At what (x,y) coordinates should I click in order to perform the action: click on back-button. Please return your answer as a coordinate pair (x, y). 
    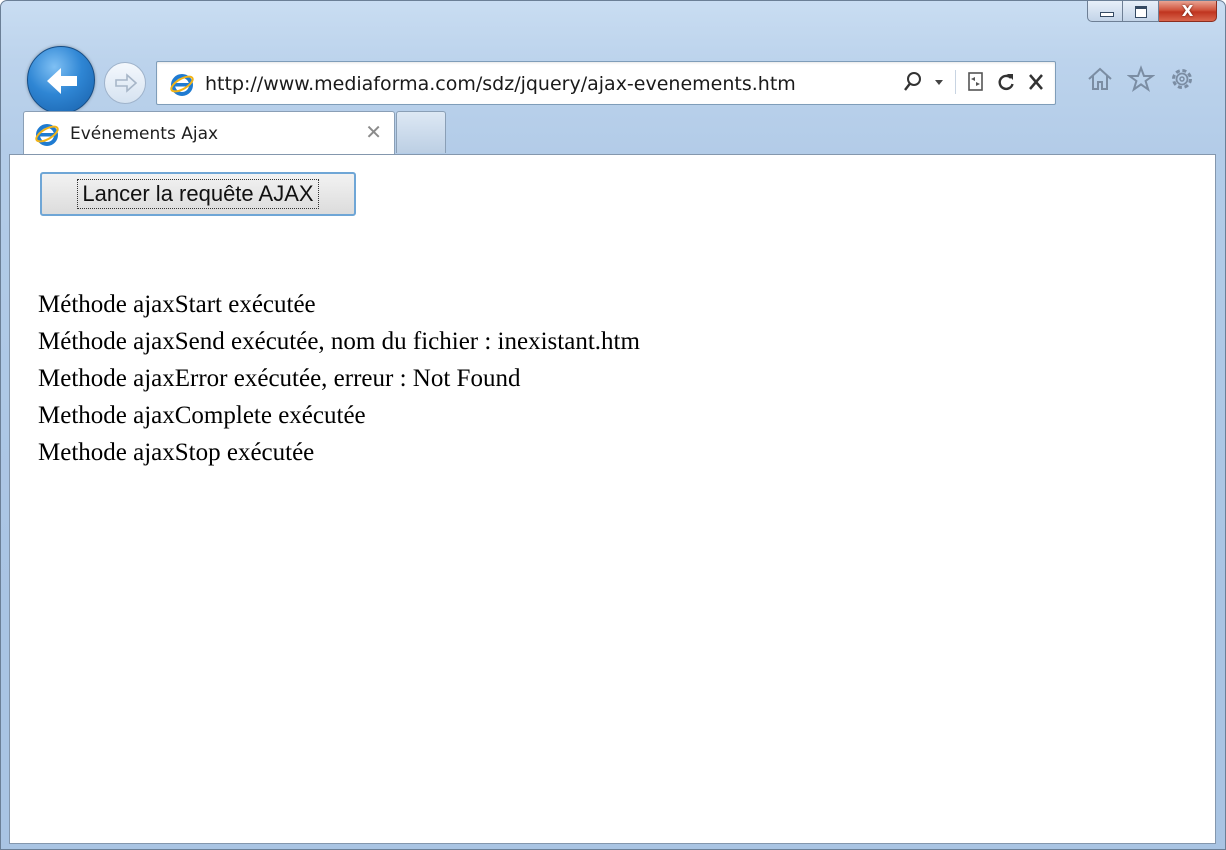
    Looking at the image, I should click on (61, 80).